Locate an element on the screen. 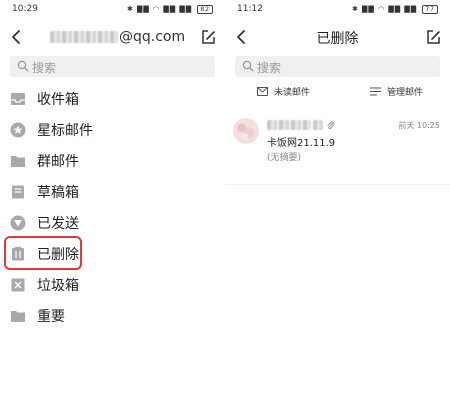  folder-drafts: 草稿箱 is located at coordinates (112, 192).